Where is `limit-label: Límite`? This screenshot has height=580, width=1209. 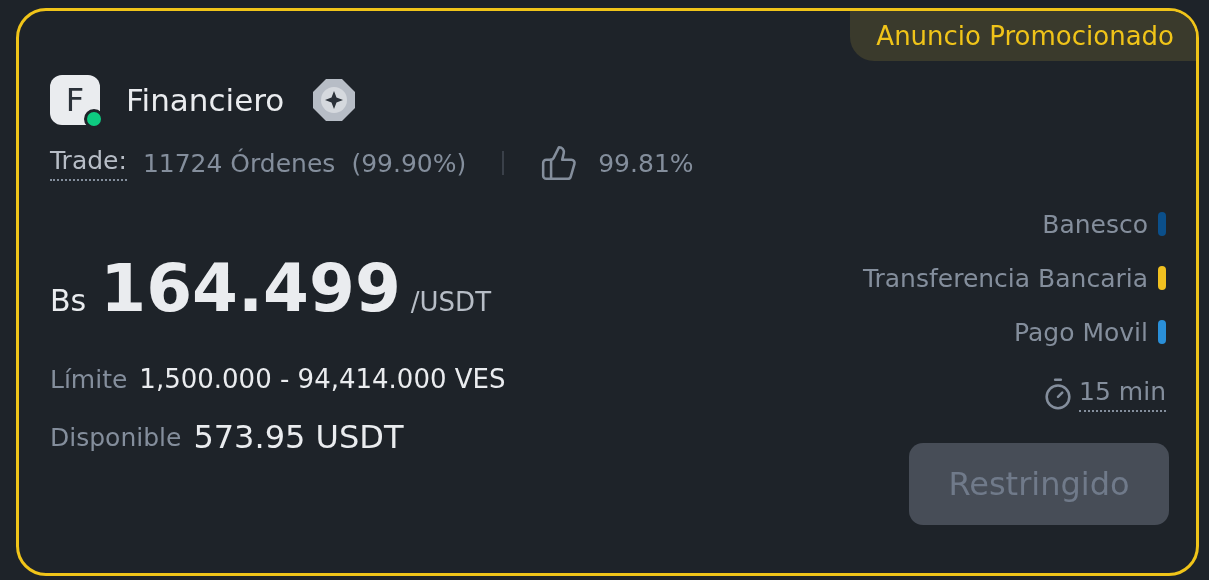
limit-label: Límite is located at coordinates (89, 379).